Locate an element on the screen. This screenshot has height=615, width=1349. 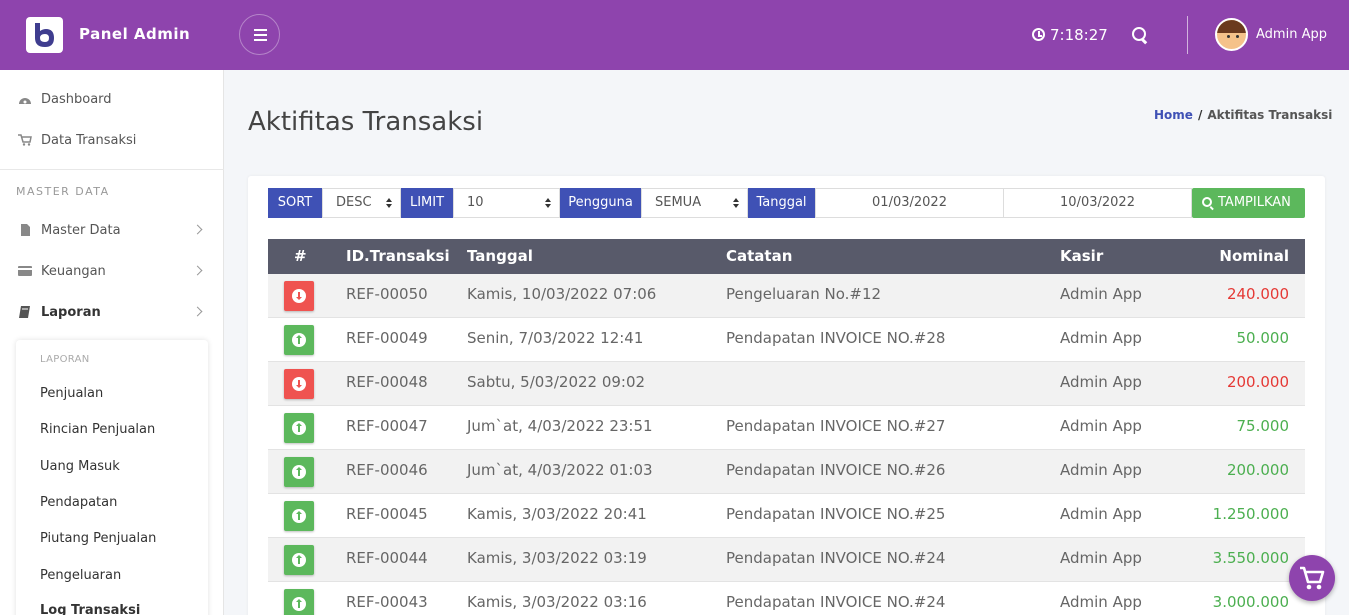
row-amount: 75.000 is located at coordinates (1263, 426).